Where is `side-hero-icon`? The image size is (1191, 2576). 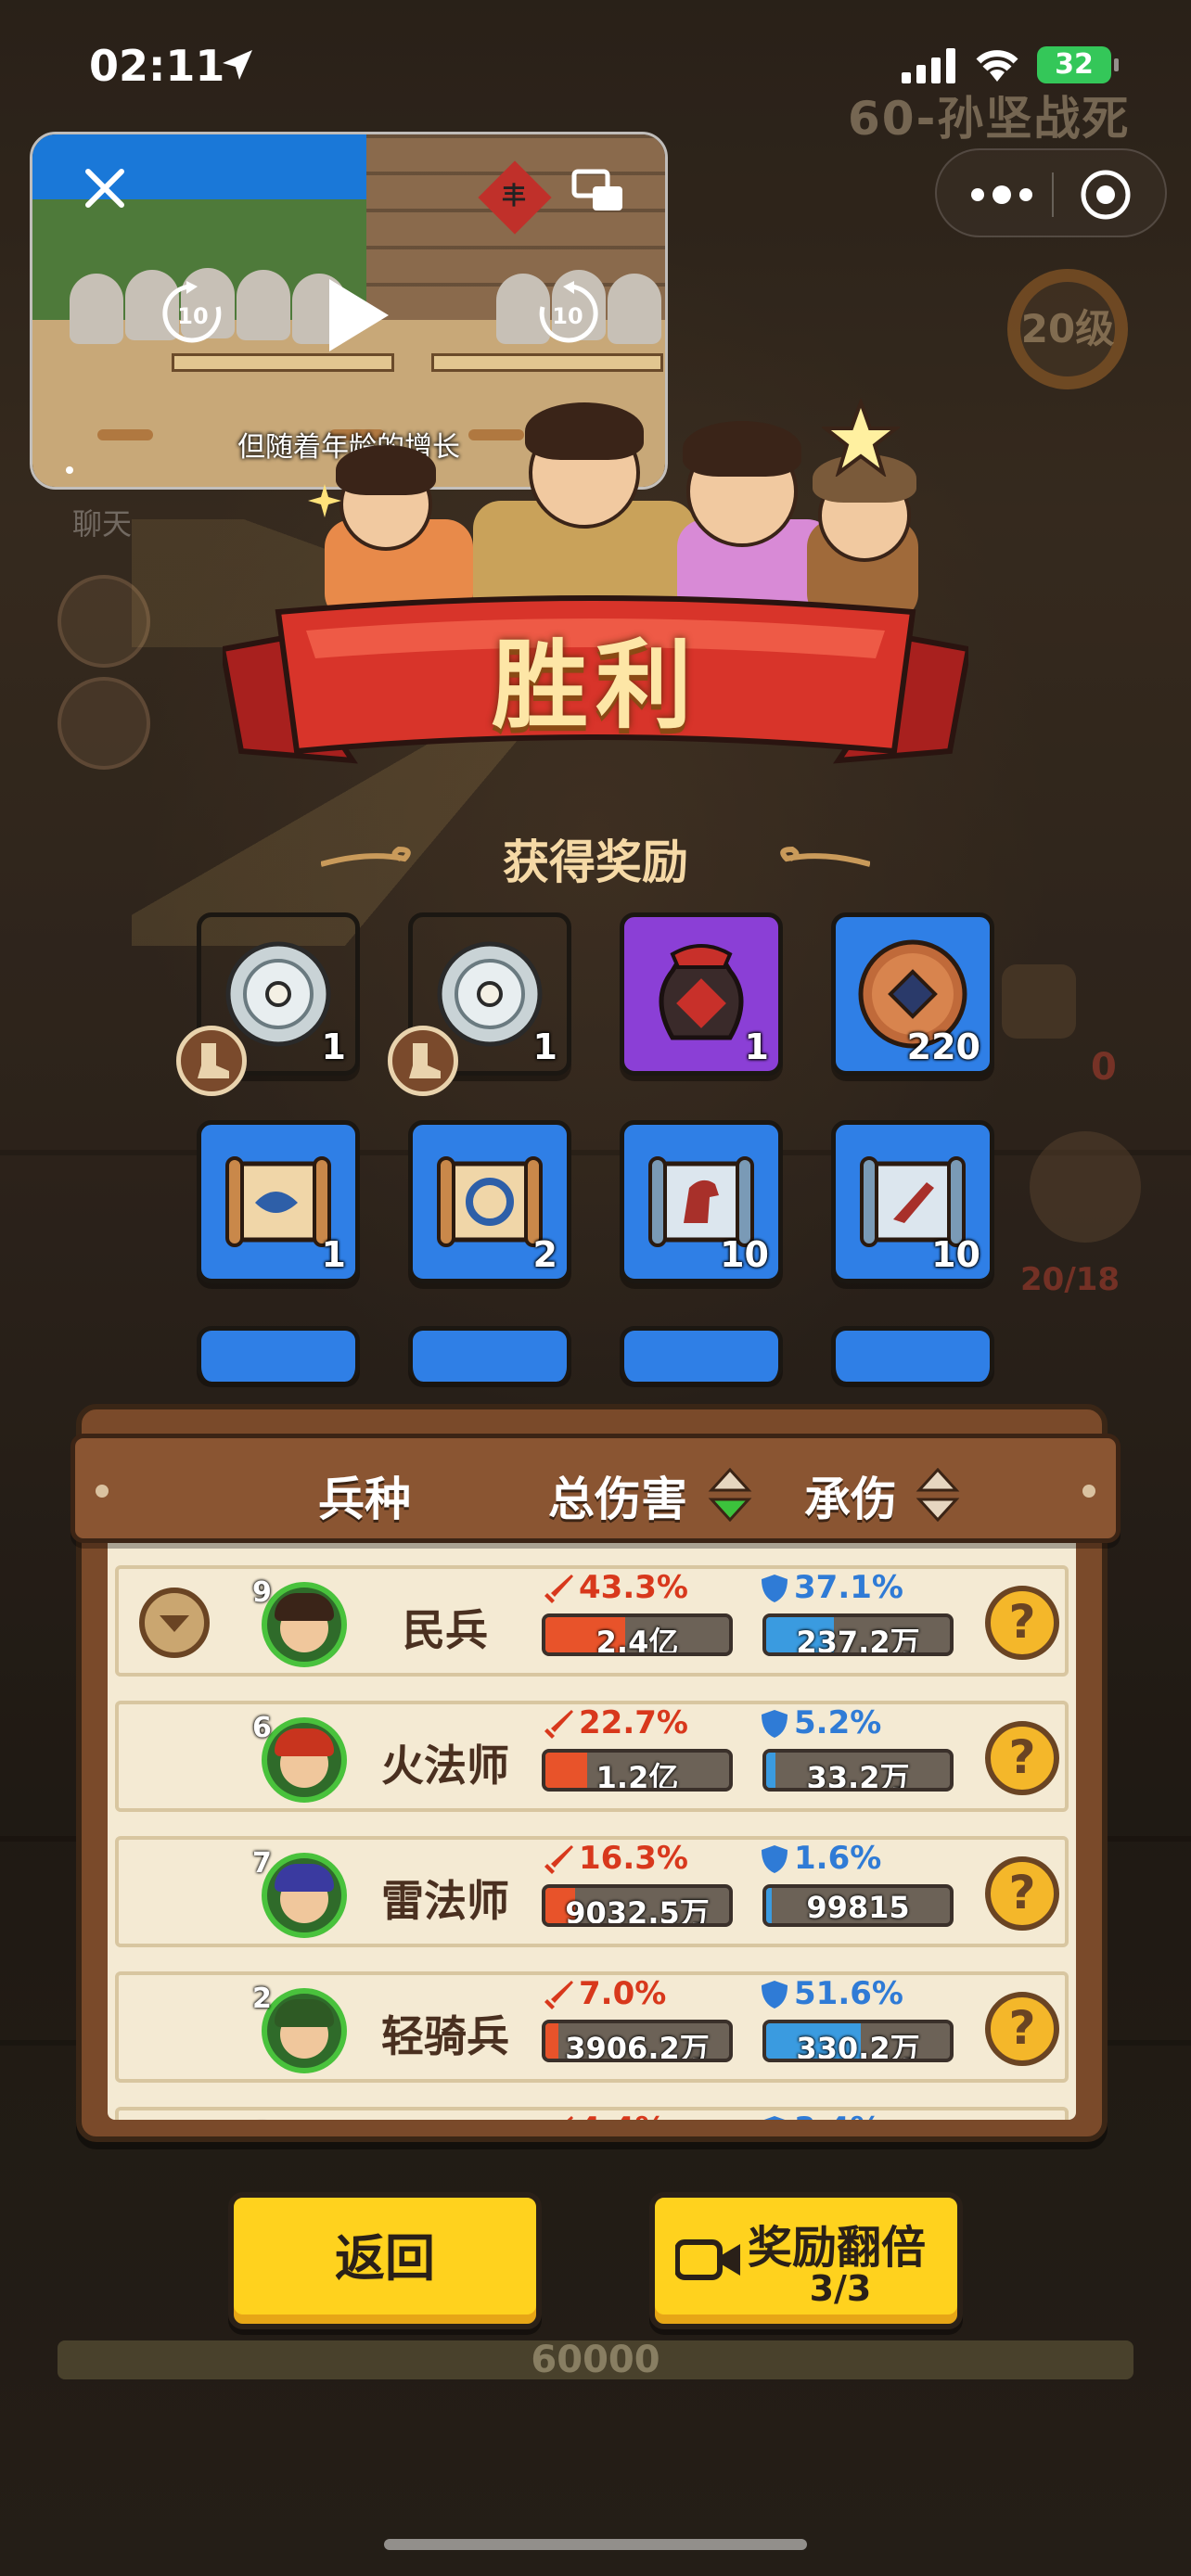
side-hero-icon is located at coordinates (1085, 1187).